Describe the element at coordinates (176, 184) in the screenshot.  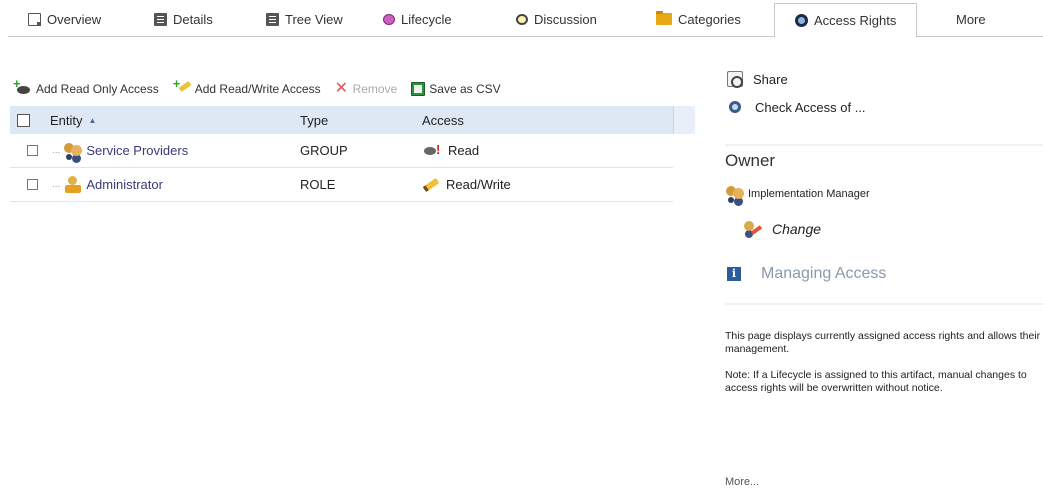
I see `entity-cell: ... Administrator` at that location.